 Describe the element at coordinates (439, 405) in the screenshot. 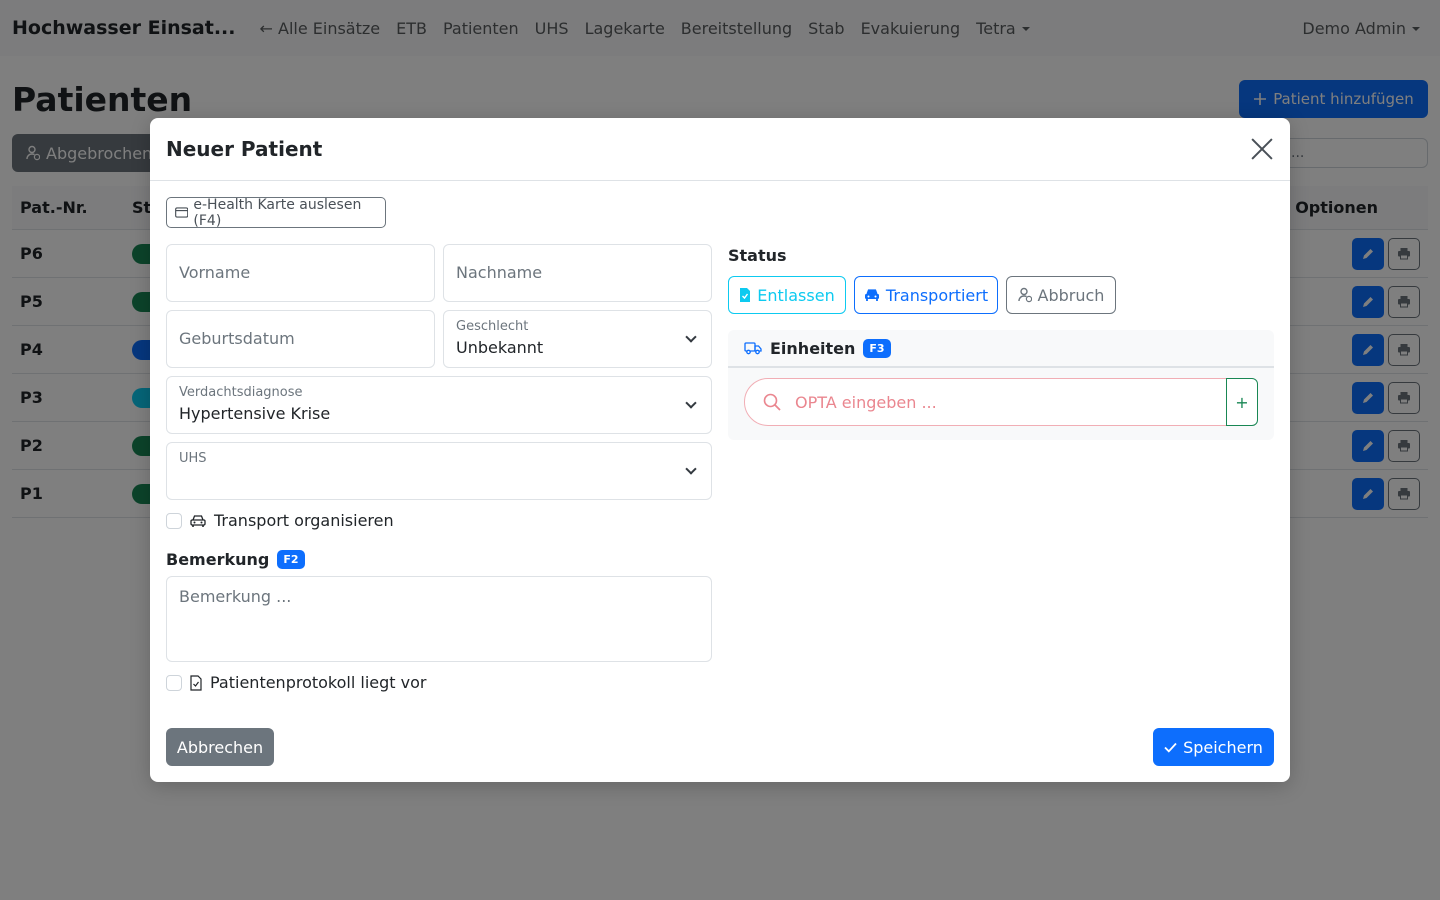

I see `diagnosis-select: Verdachtsdiagnose Hypertensive Krise` at that location.